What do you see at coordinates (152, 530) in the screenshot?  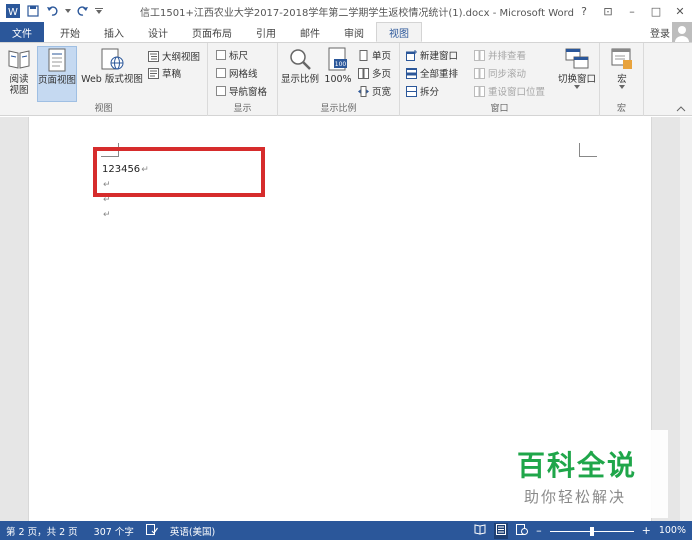 I see `proofing-icon` at bounding box center [152, 530].